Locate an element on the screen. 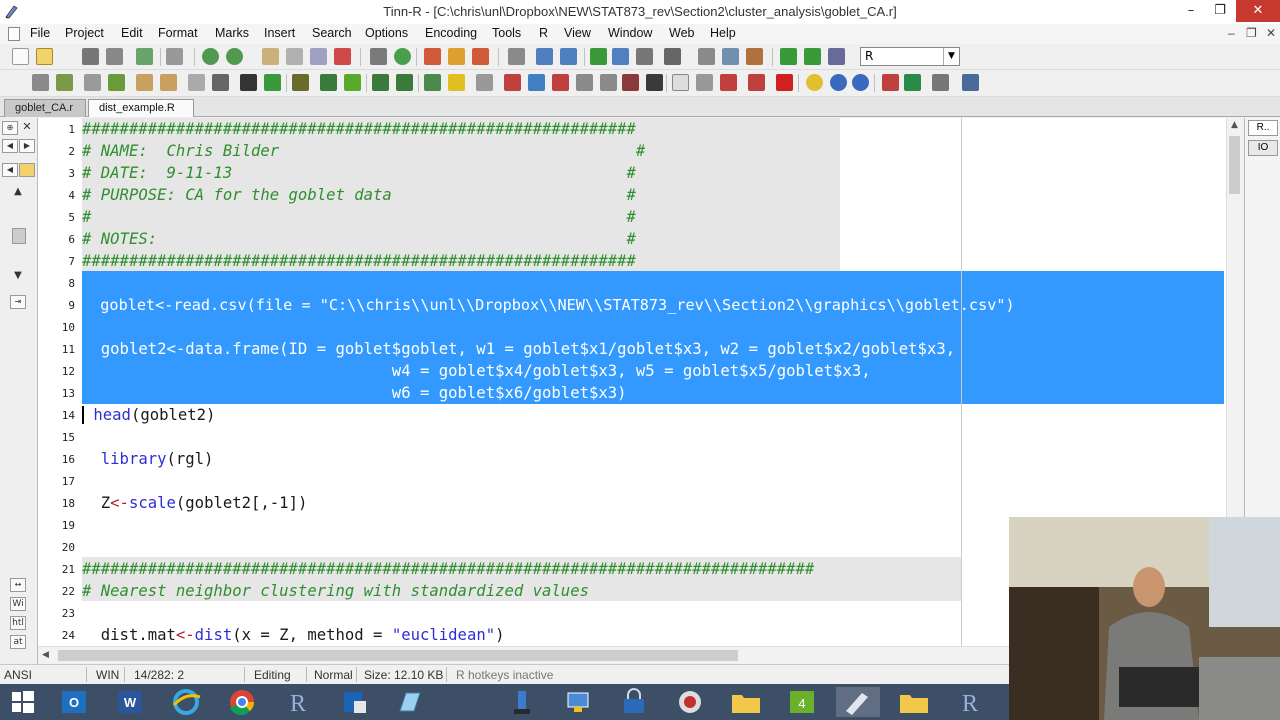 This screenshot has height=720, width=1280. split-vertical-icon is located at coordinates (568, 56).